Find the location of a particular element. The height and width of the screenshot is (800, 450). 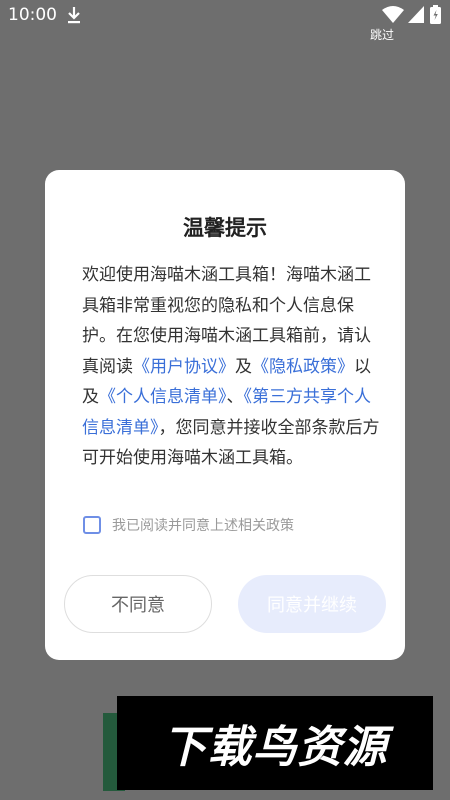

privacy-policy-link: 《隐私政策》 is located at coordinates (303, 367).